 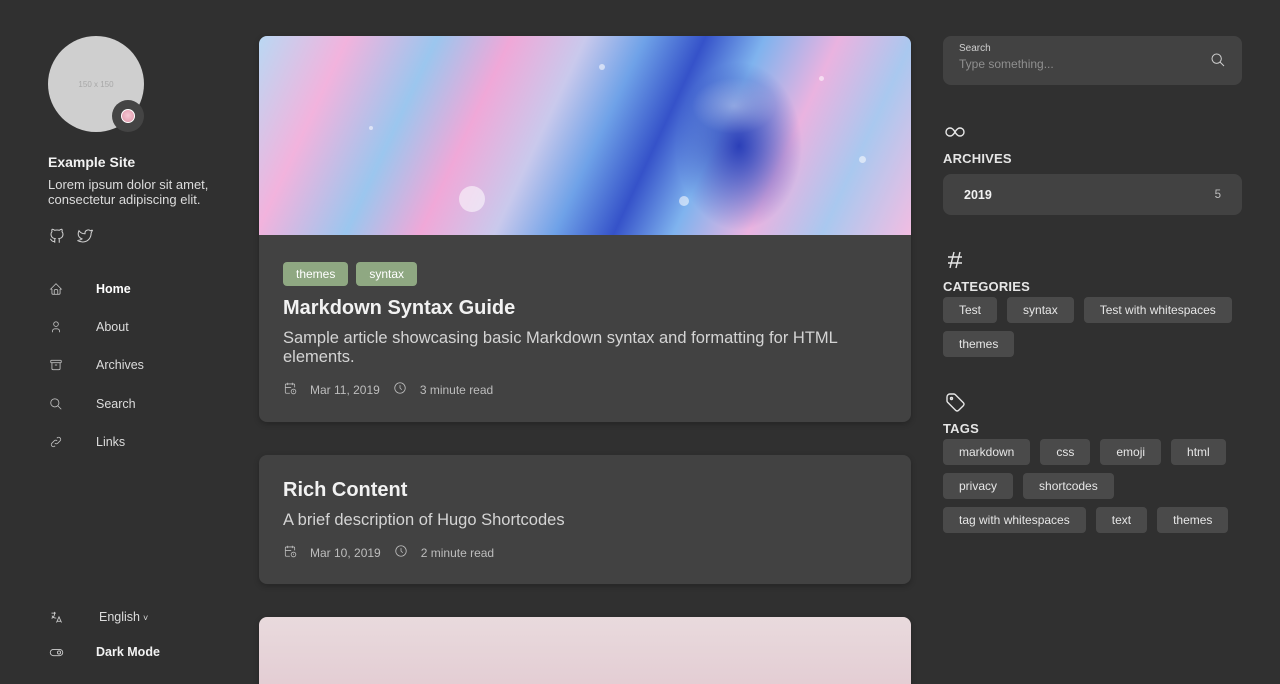 I want to click on tag-chip: themes, so click(x=1193, y=520).